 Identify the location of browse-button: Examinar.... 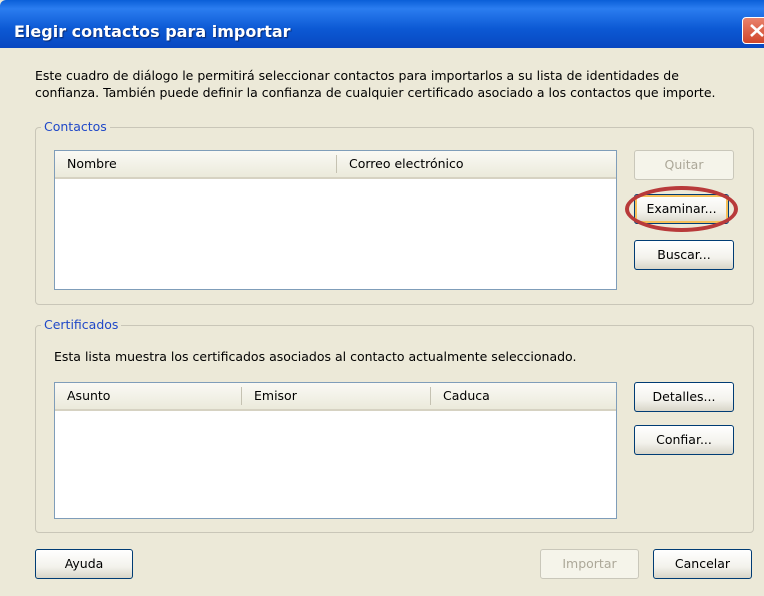
(681, 209).